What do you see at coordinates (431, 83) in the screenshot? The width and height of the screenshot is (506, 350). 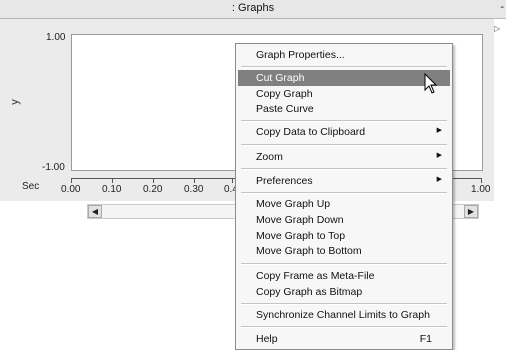 I see `mouse-pointer-icon` at bounding box center [431, 83].